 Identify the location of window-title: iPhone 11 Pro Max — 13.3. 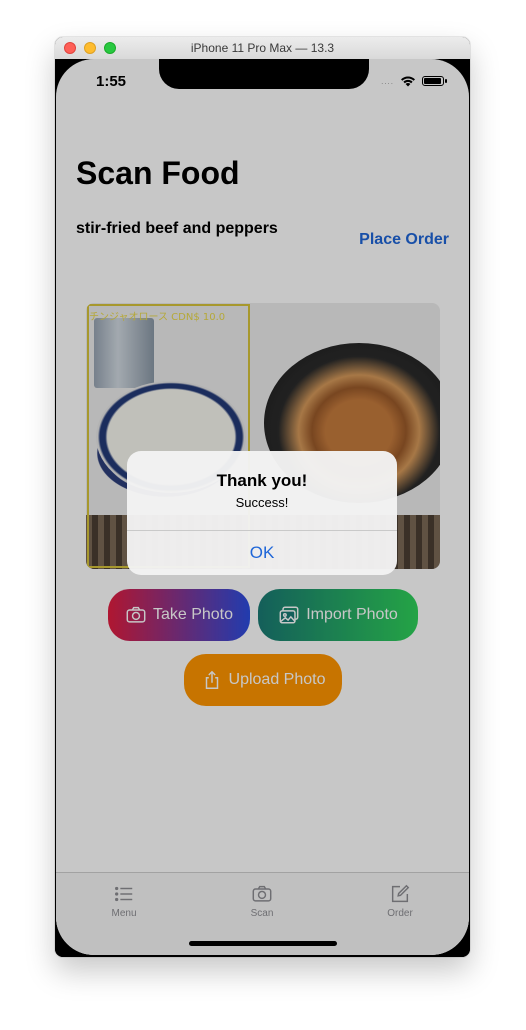
(262, 48).